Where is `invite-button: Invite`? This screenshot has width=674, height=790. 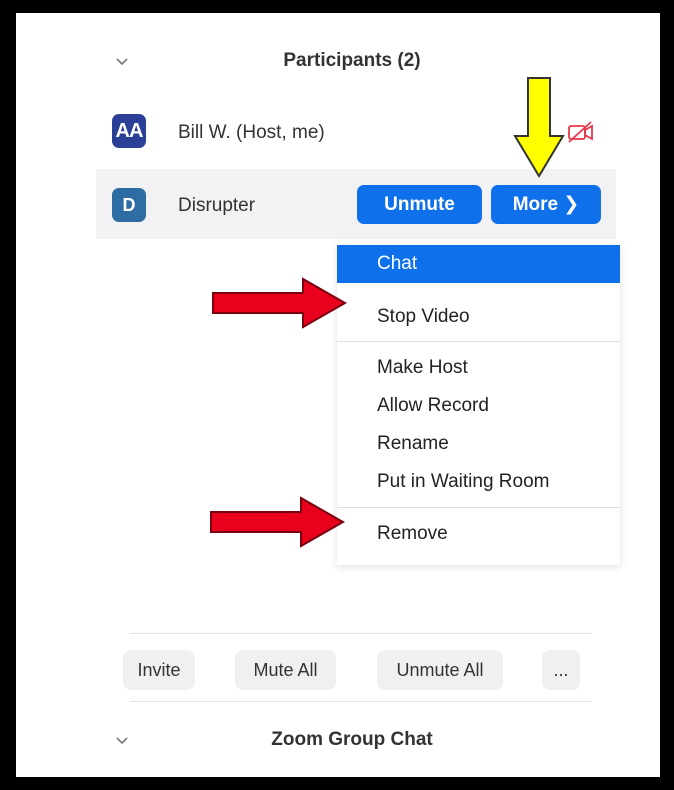 invite-button: Invite is located at coordinates (159, 670).